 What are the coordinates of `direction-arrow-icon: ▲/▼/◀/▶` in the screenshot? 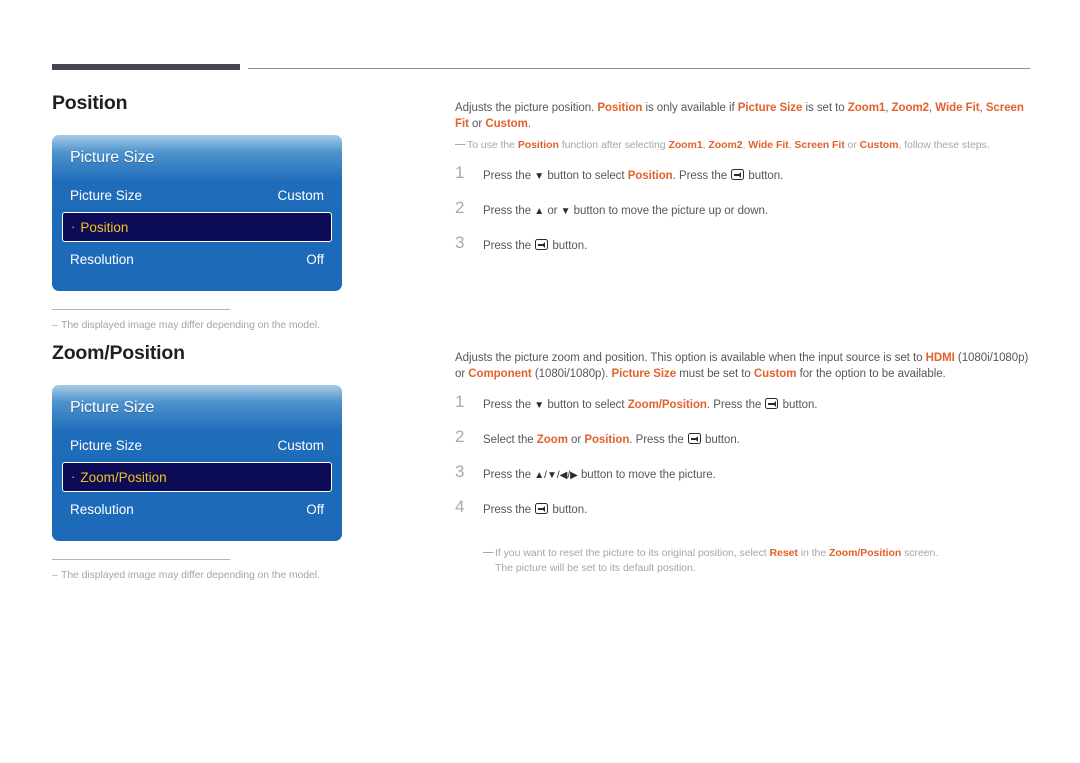 It's located at (556, 475).